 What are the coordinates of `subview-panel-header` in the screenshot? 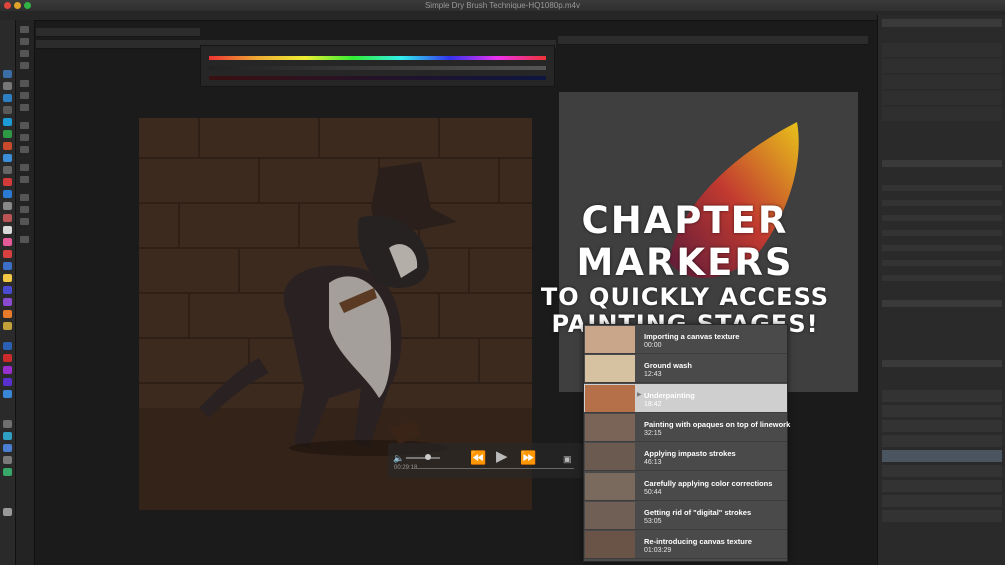 It's located at (713, 40).